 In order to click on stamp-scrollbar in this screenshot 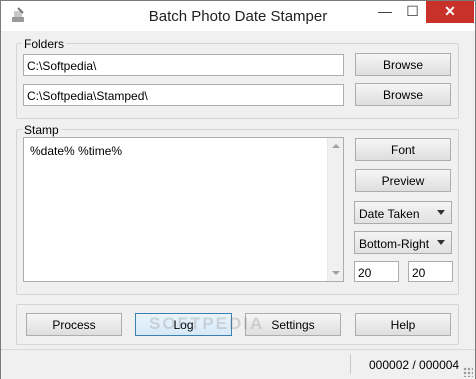, I will do `click(335, 209)`.